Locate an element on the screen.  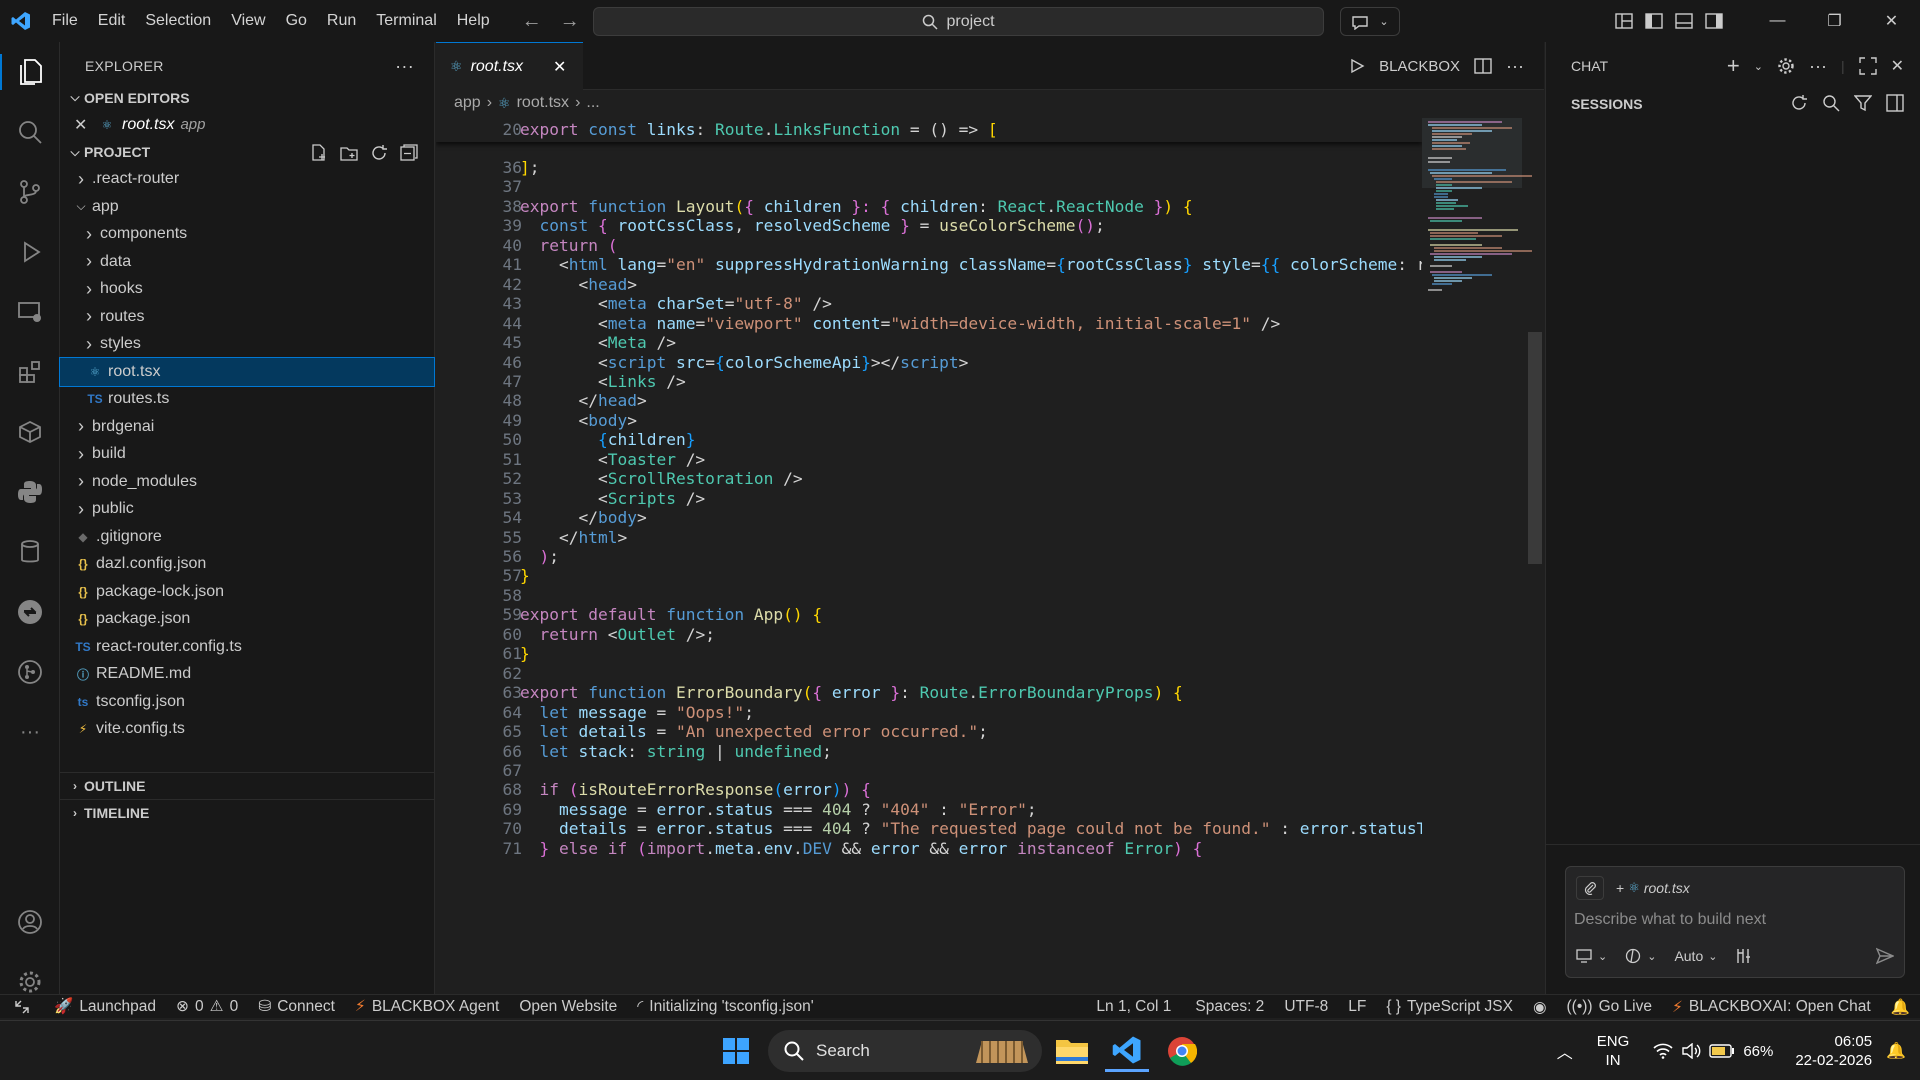
tree-file: ◆ .gitignore is located at coordinates (247, 537).